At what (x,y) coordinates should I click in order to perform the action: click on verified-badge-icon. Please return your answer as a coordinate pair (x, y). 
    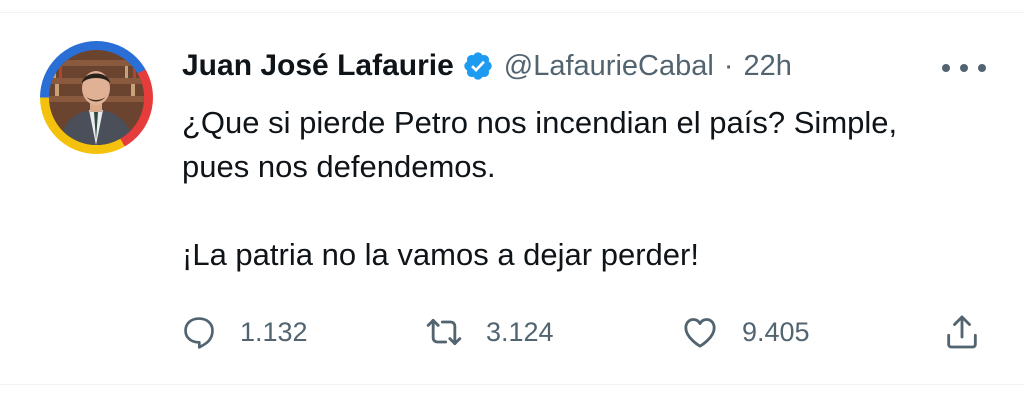
    Looking at the image, I should click on (478, 66).